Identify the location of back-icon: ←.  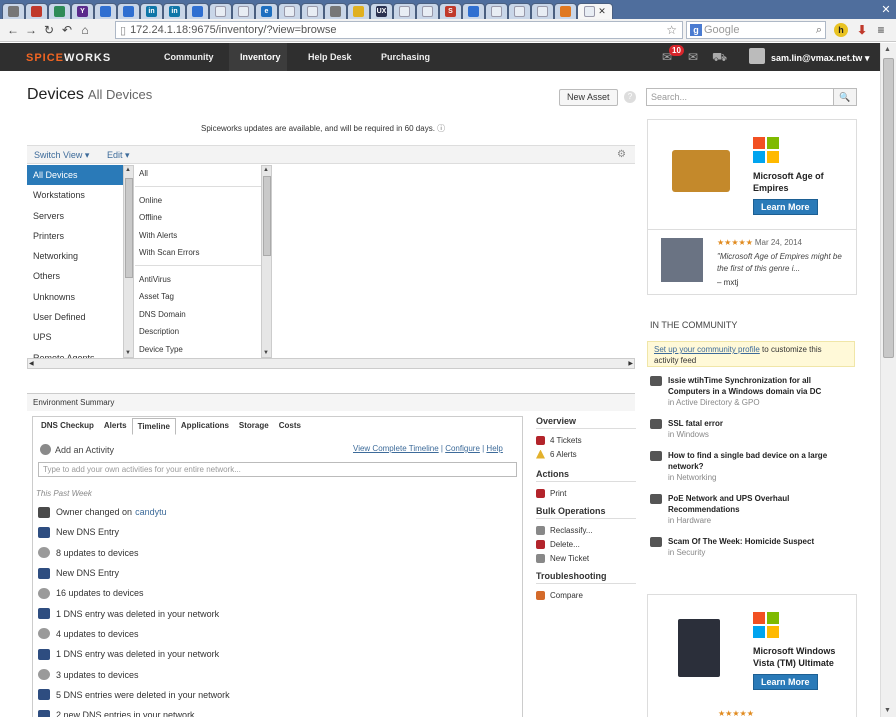
(13, 30).